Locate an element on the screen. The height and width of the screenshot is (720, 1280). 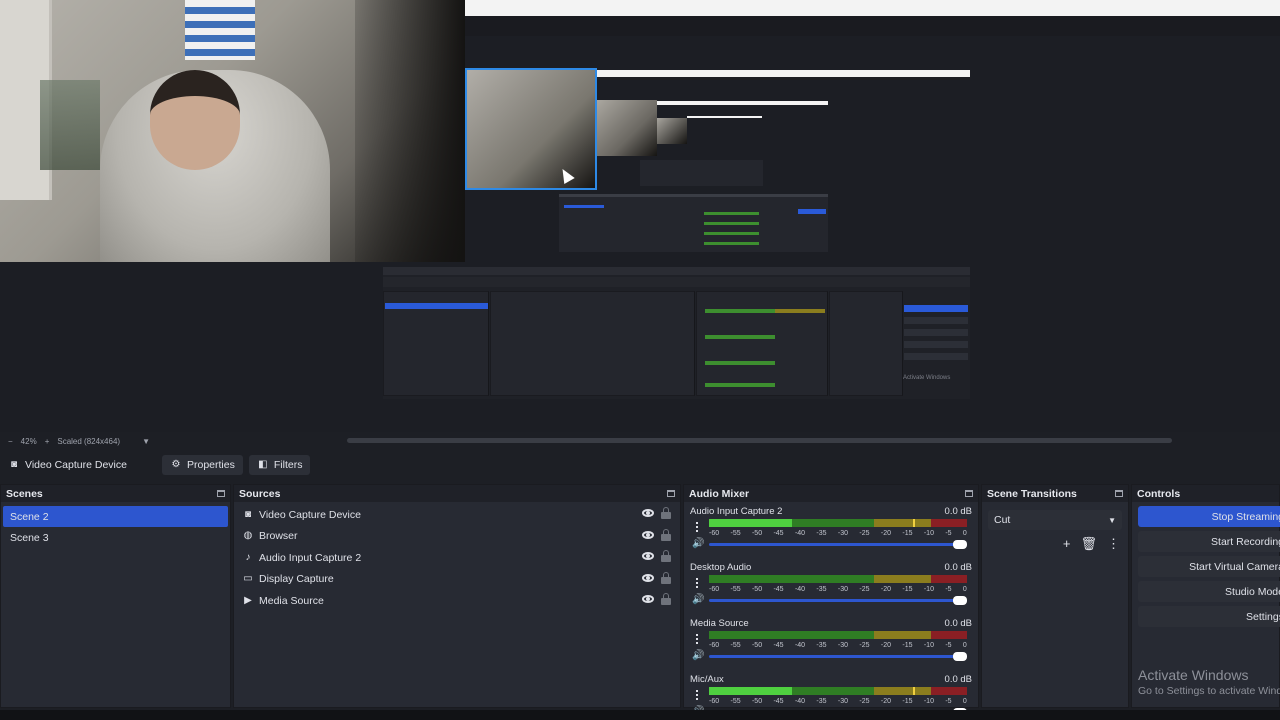
watermark-line2: Go to Settings to activate Windows. is located at coordinates (1209, 691).